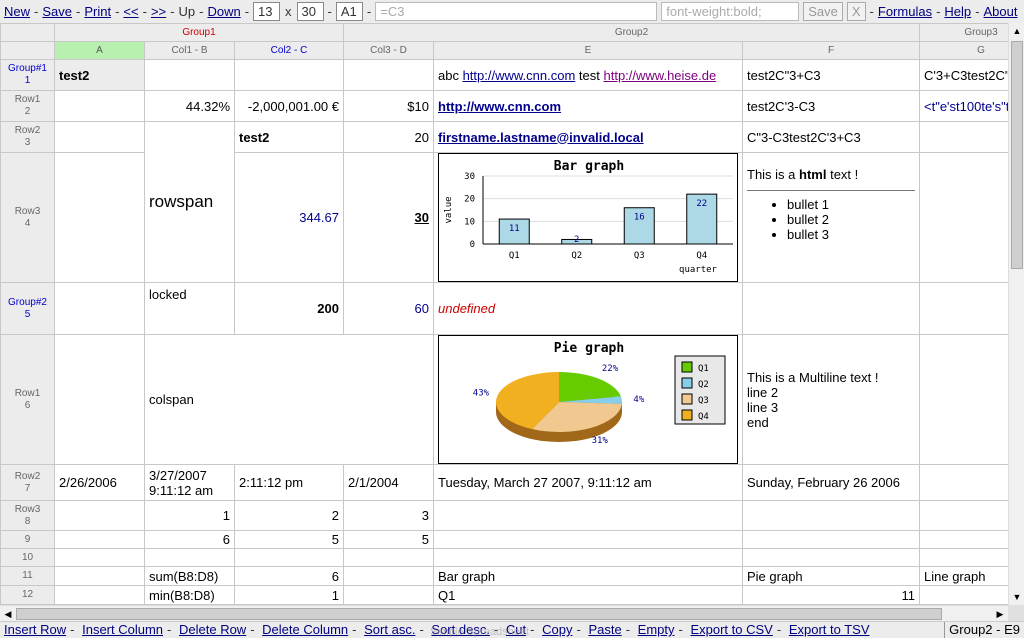  Describe the element at coordinates (289, 515) in the screenshot. I see `cell-c8: 2` at that location.